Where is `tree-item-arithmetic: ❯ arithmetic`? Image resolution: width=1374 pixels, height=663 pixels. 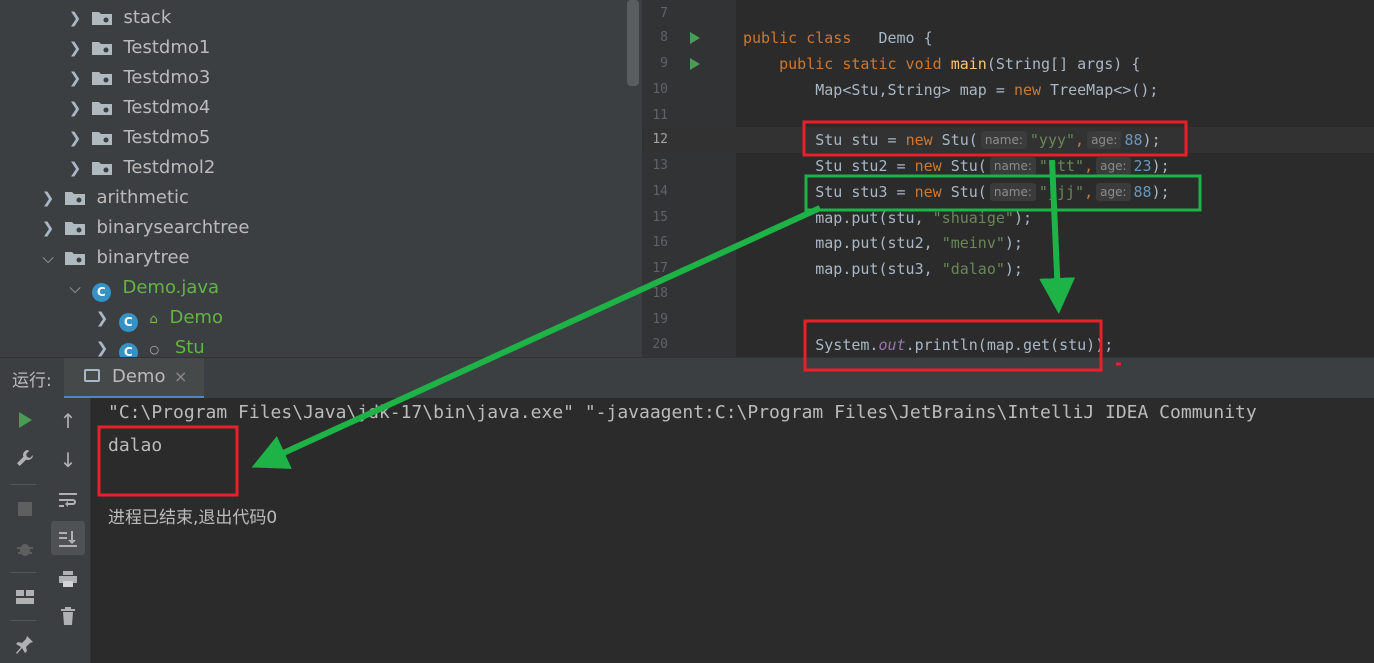 tree-item-arithmetic: ❯ arithmetic is located at coordinates (113, 198).